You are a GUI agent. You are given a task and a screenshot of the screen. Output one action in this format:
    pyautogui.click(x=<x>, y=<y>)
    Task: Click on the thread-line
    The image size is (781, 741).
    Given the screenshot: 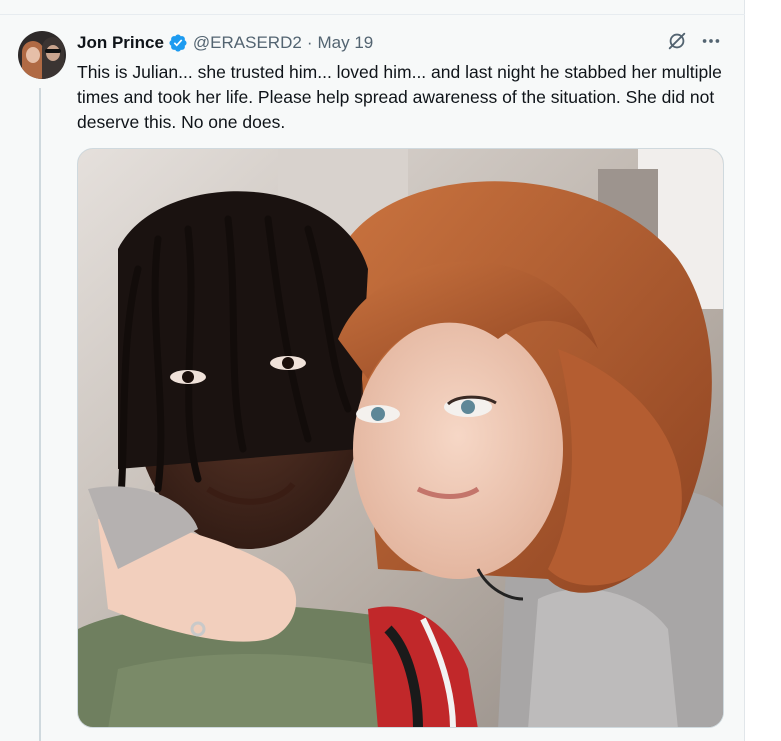 What is the action you would take?
    pyautogui.click(x=40, y=414)
    